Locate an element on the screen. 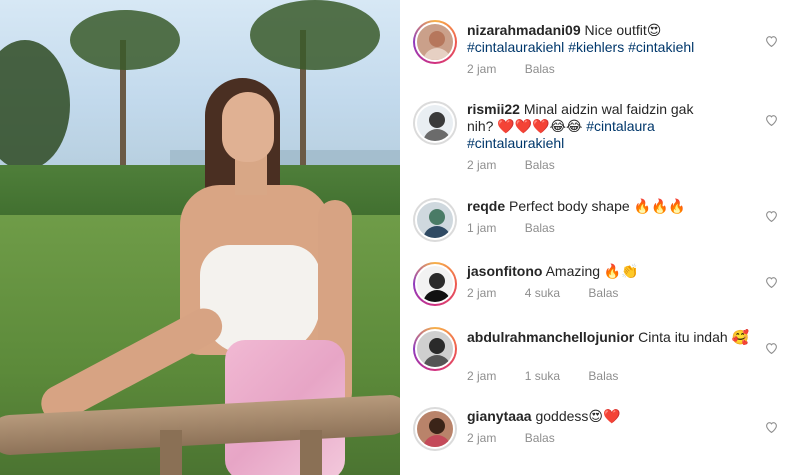  comment-body: Cinta itu indah 🥰 is located at coordinates (693, 337).